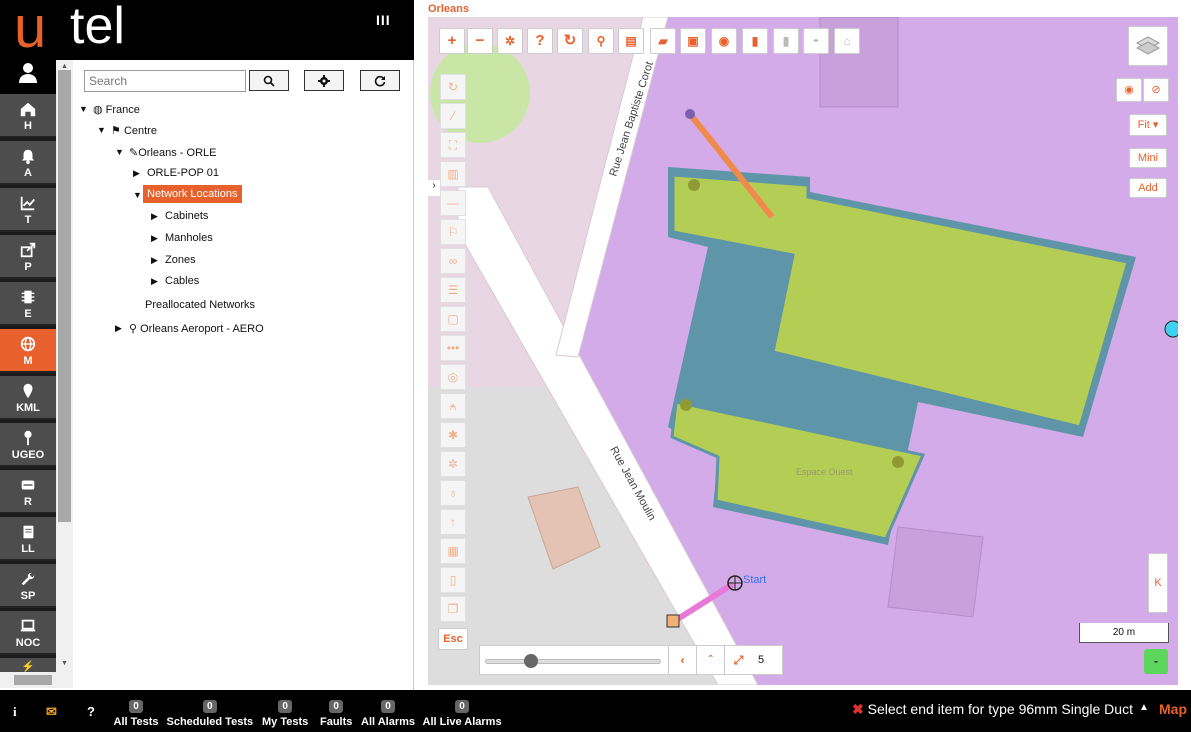  I want to click on layers-button, so click(1148, 46).